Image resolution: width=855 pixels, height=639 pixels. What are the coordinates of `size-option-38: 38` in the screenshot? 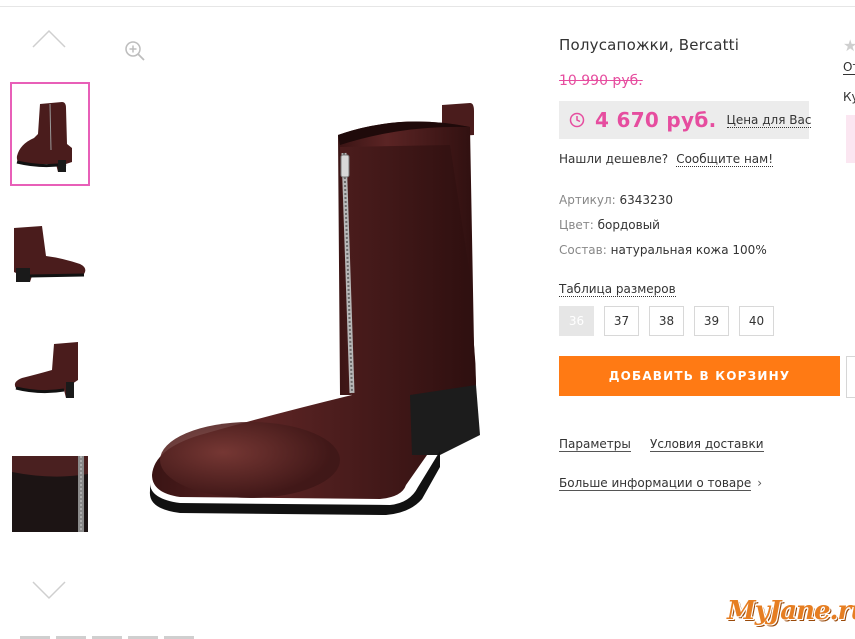 It's located at (666, 321).